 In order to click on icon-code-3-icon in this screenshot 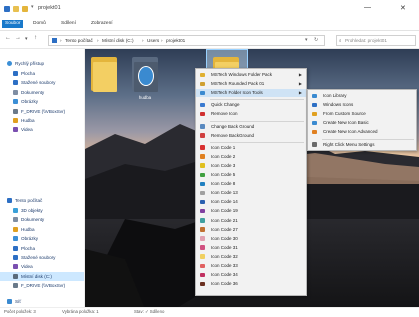, I will do `click(202, 165)`.